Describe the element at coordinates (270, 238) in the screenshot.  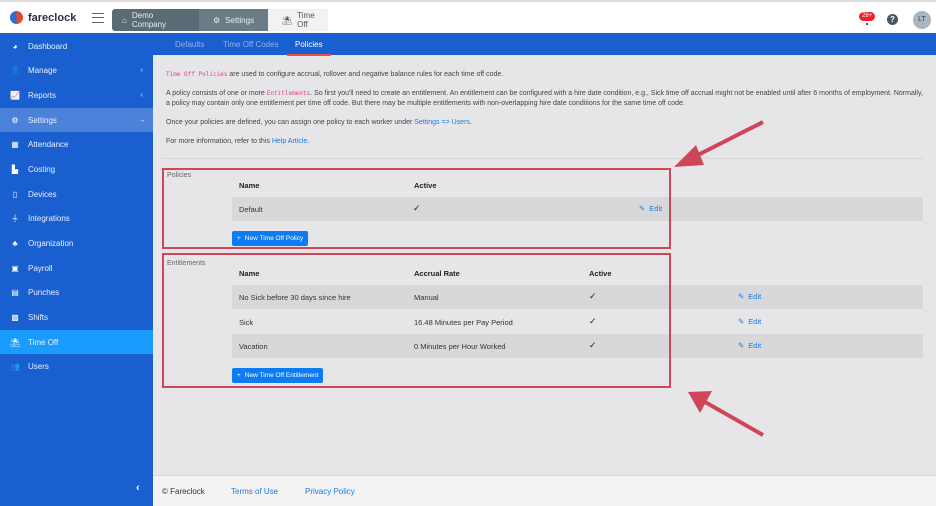
I see `new-time-off-policy-button: + New Time Off Policy` at that location.